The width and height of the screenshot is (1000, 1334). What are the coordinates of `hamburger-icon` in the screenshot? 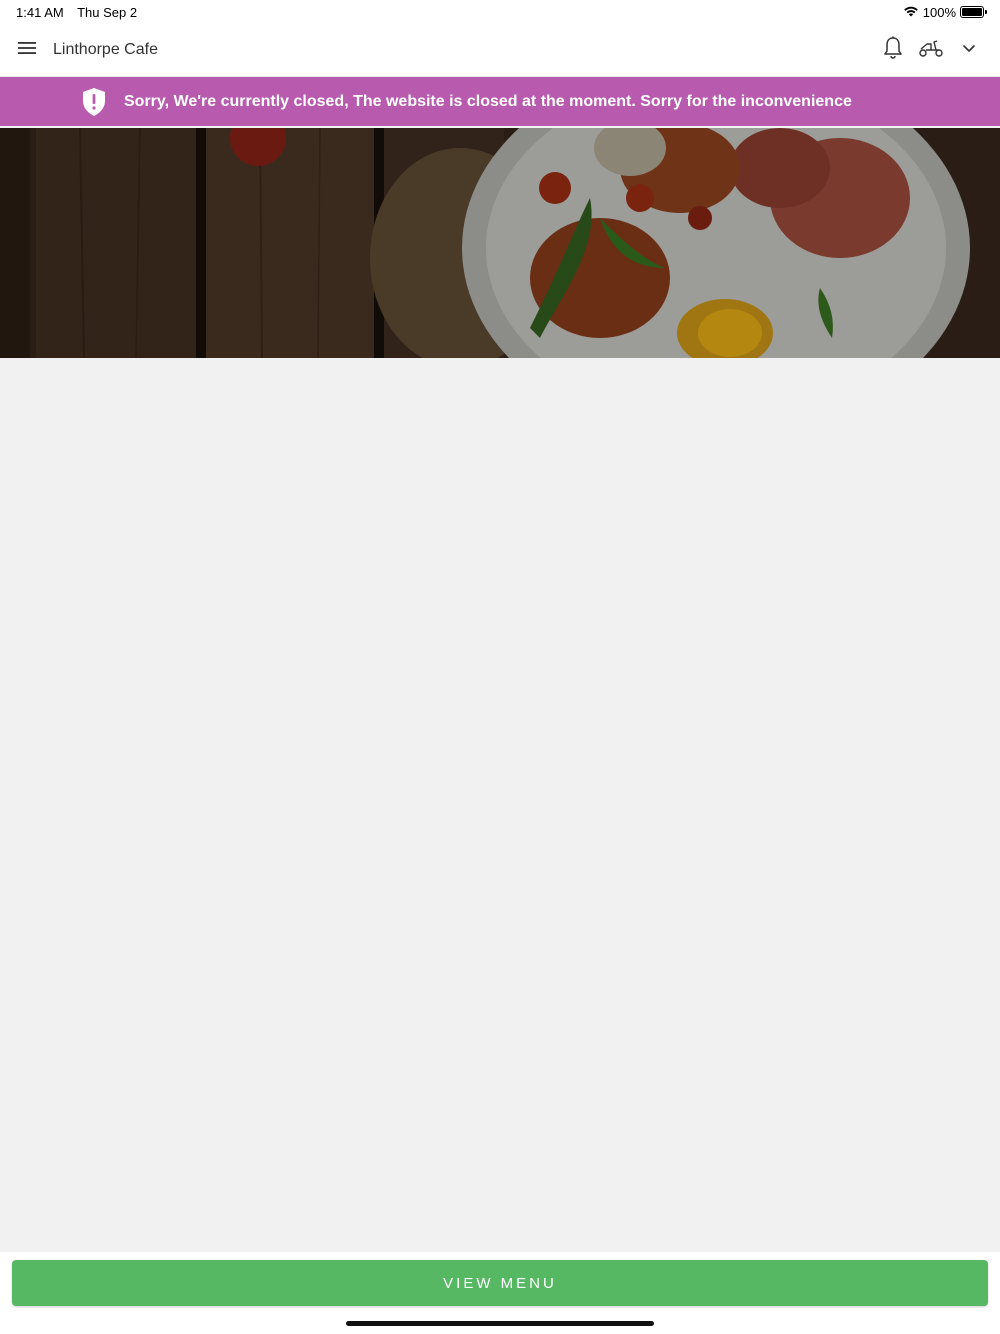 It's located at (27, 50).